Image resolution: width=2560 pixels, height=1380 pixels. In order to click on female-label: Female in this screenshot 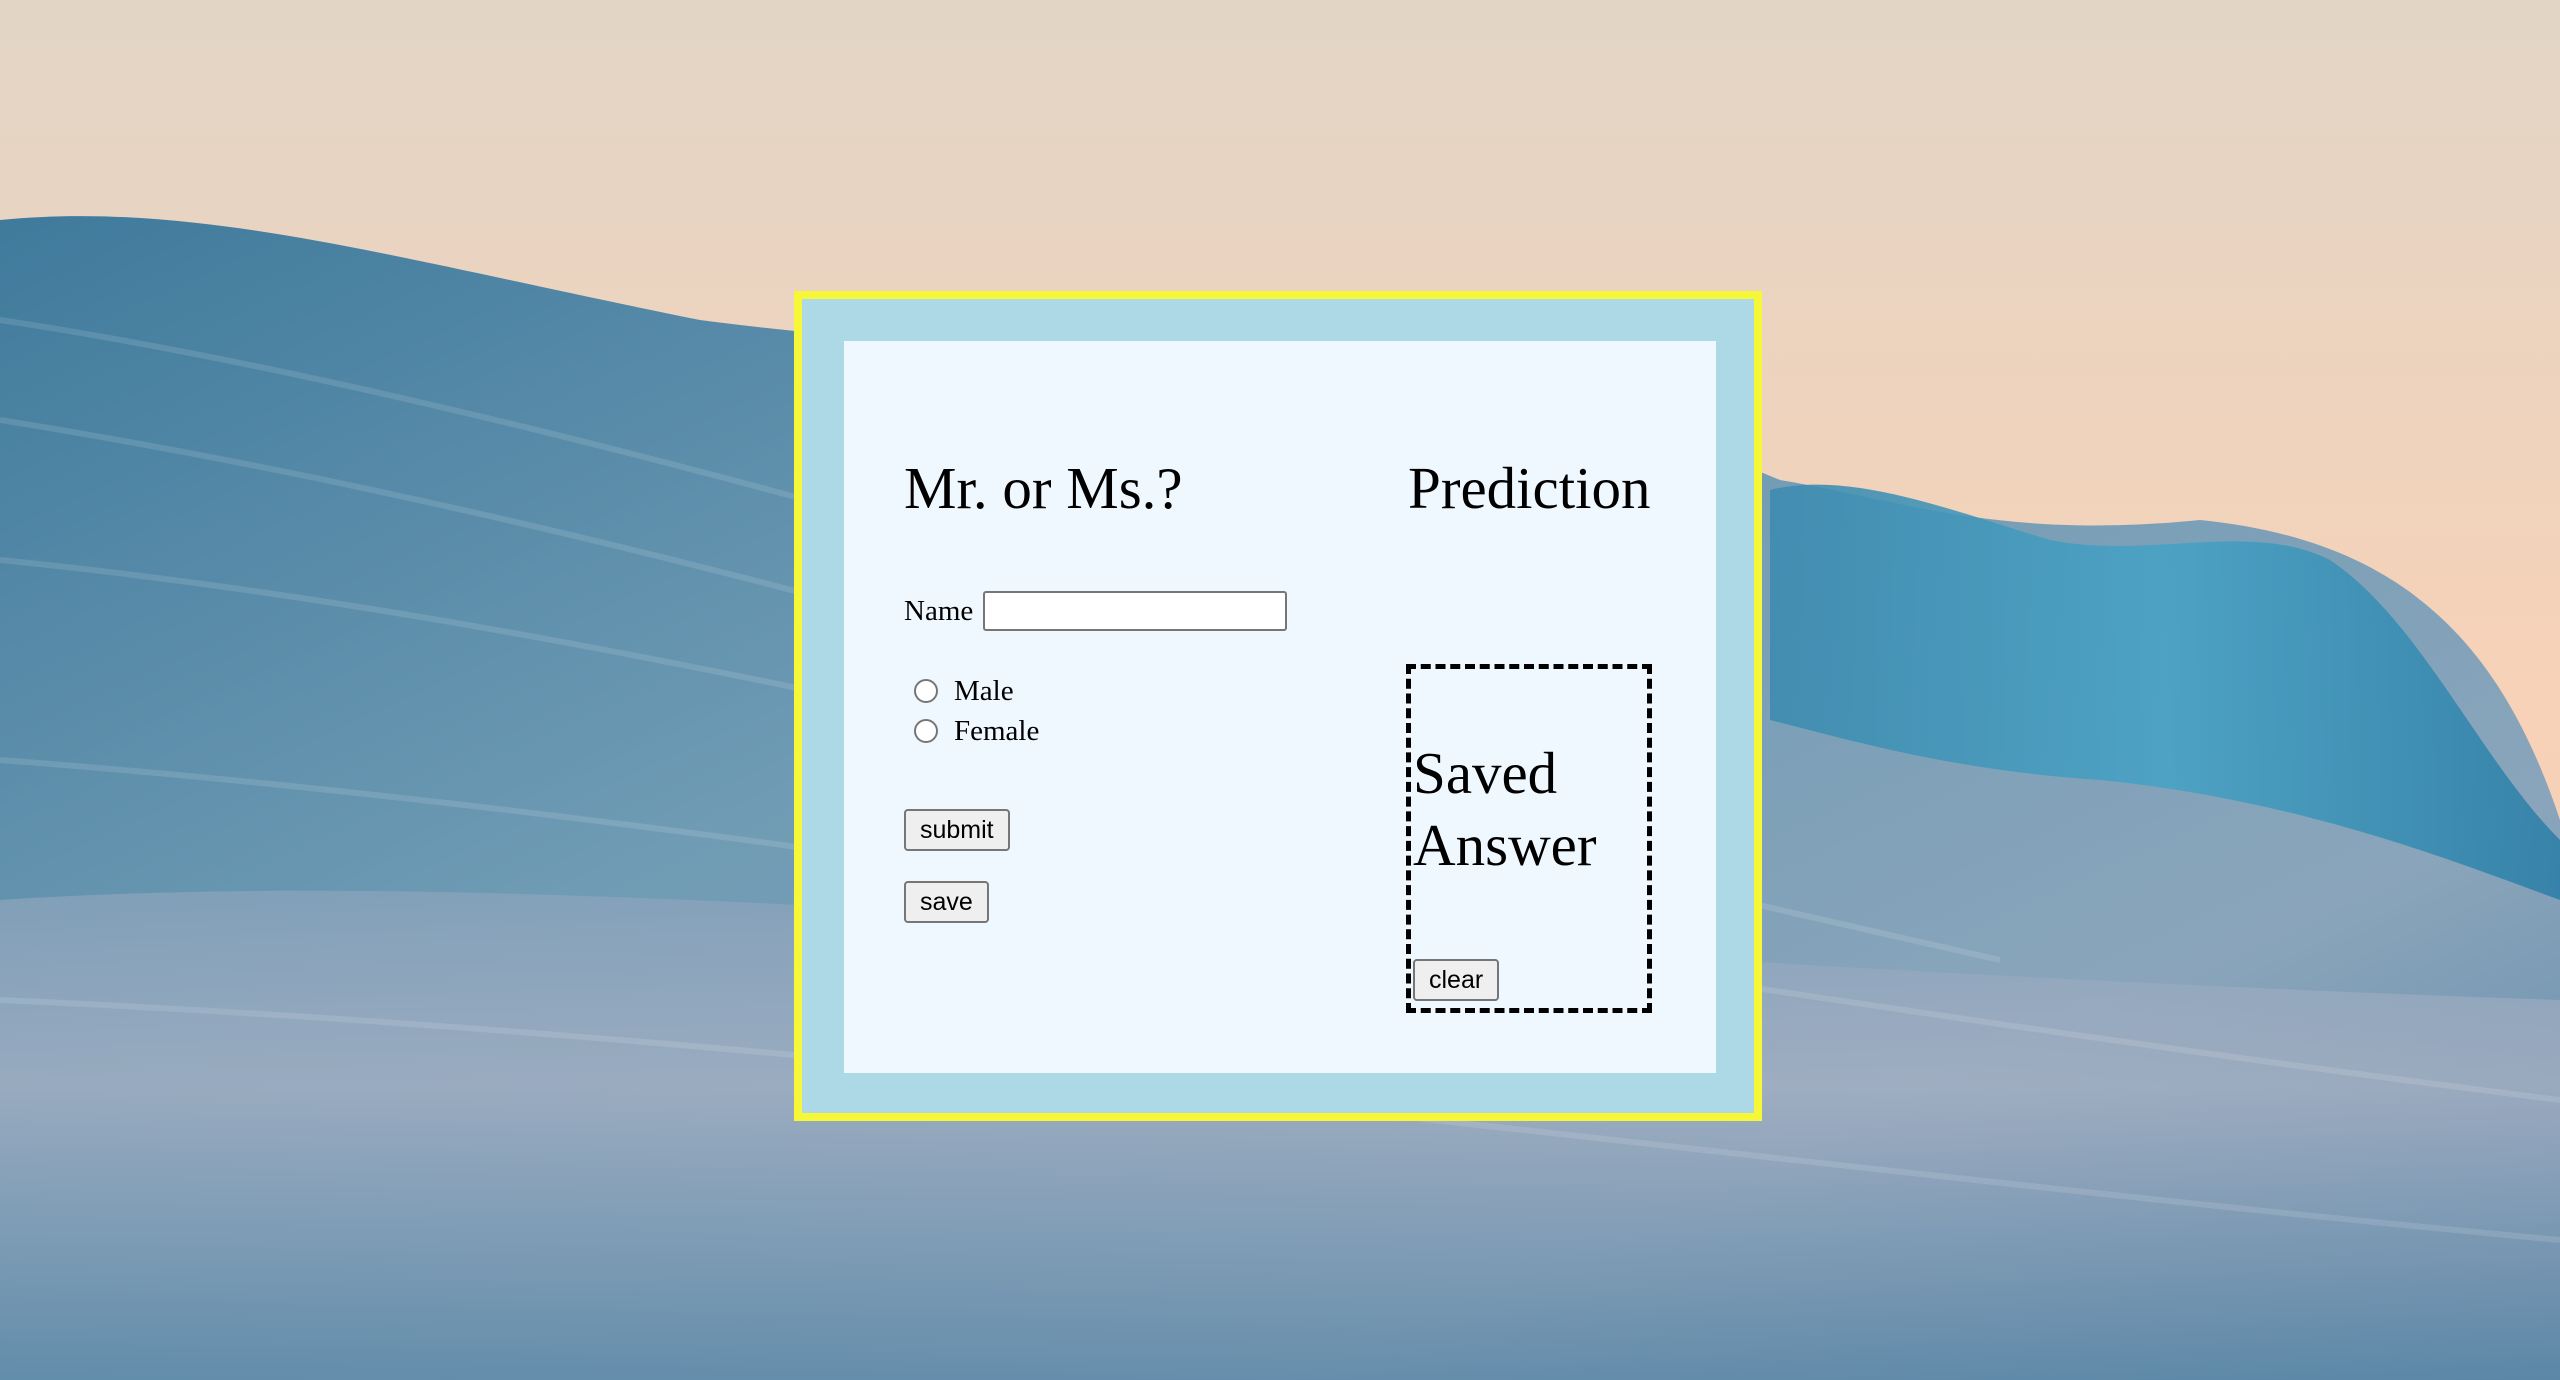, I will do `click(997, 730)`.